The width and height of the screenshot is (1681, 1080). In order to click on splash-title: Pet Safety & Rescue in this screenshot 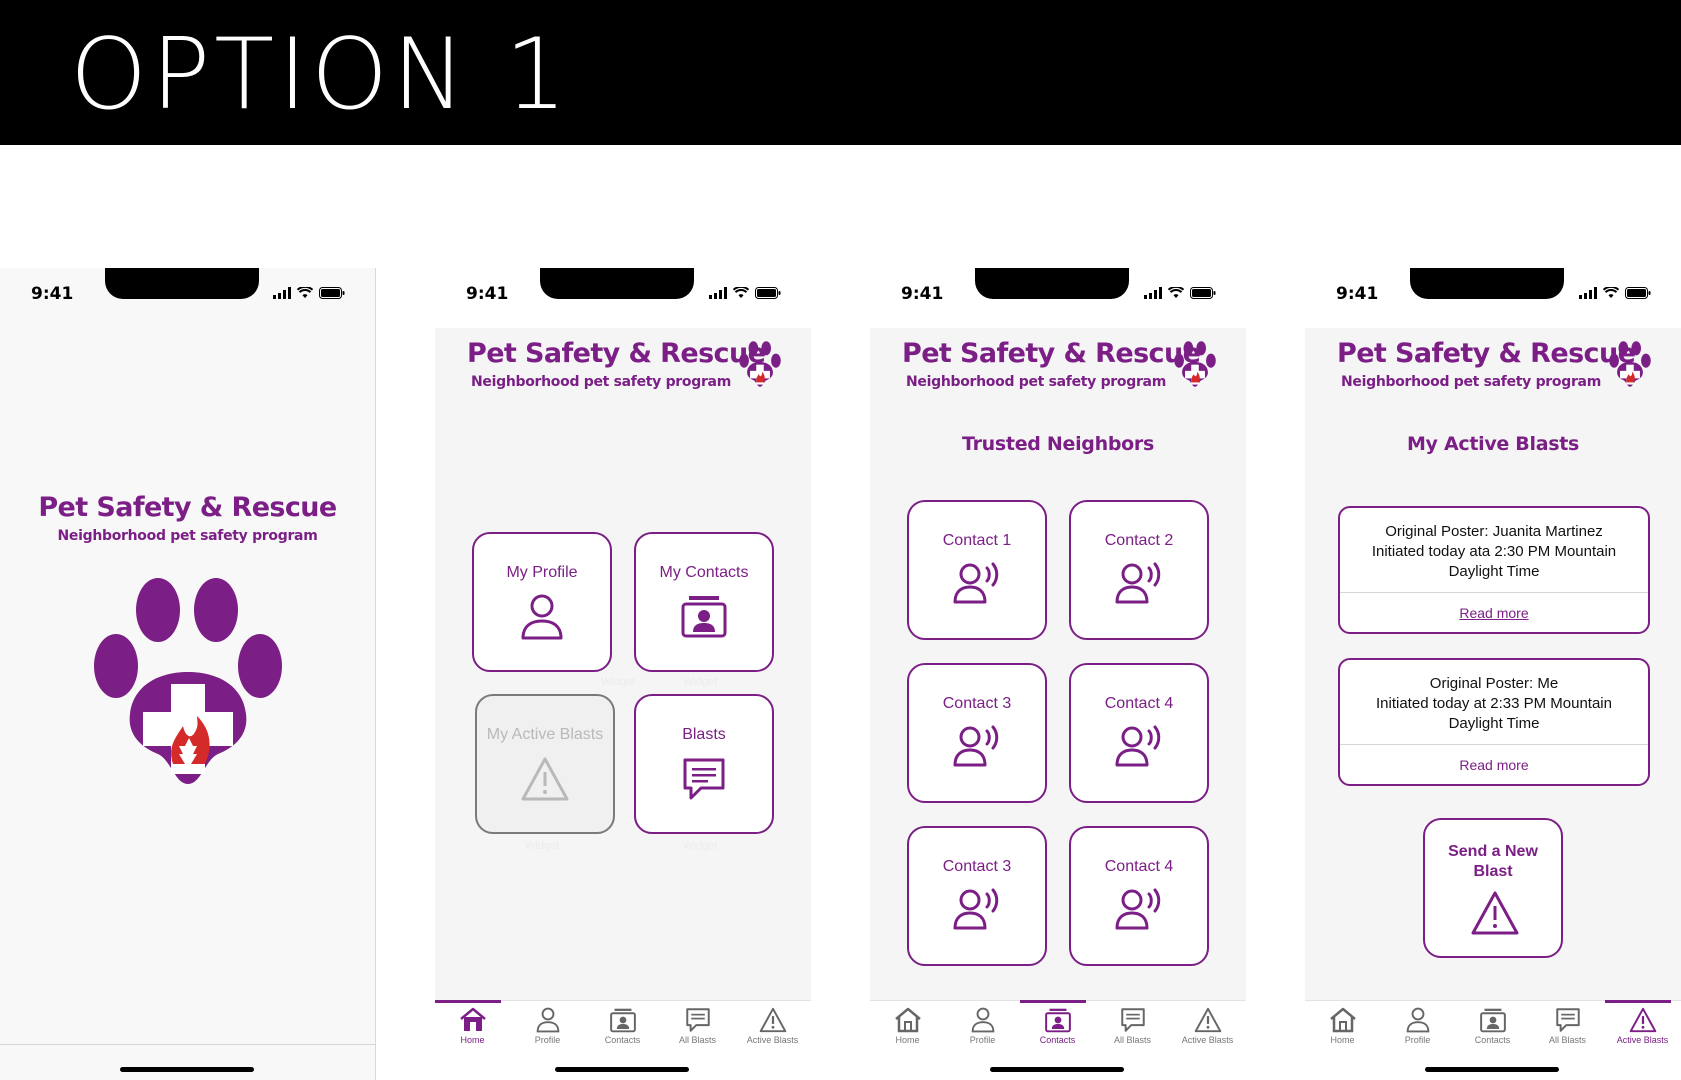, I will do `click(187, 507)`.